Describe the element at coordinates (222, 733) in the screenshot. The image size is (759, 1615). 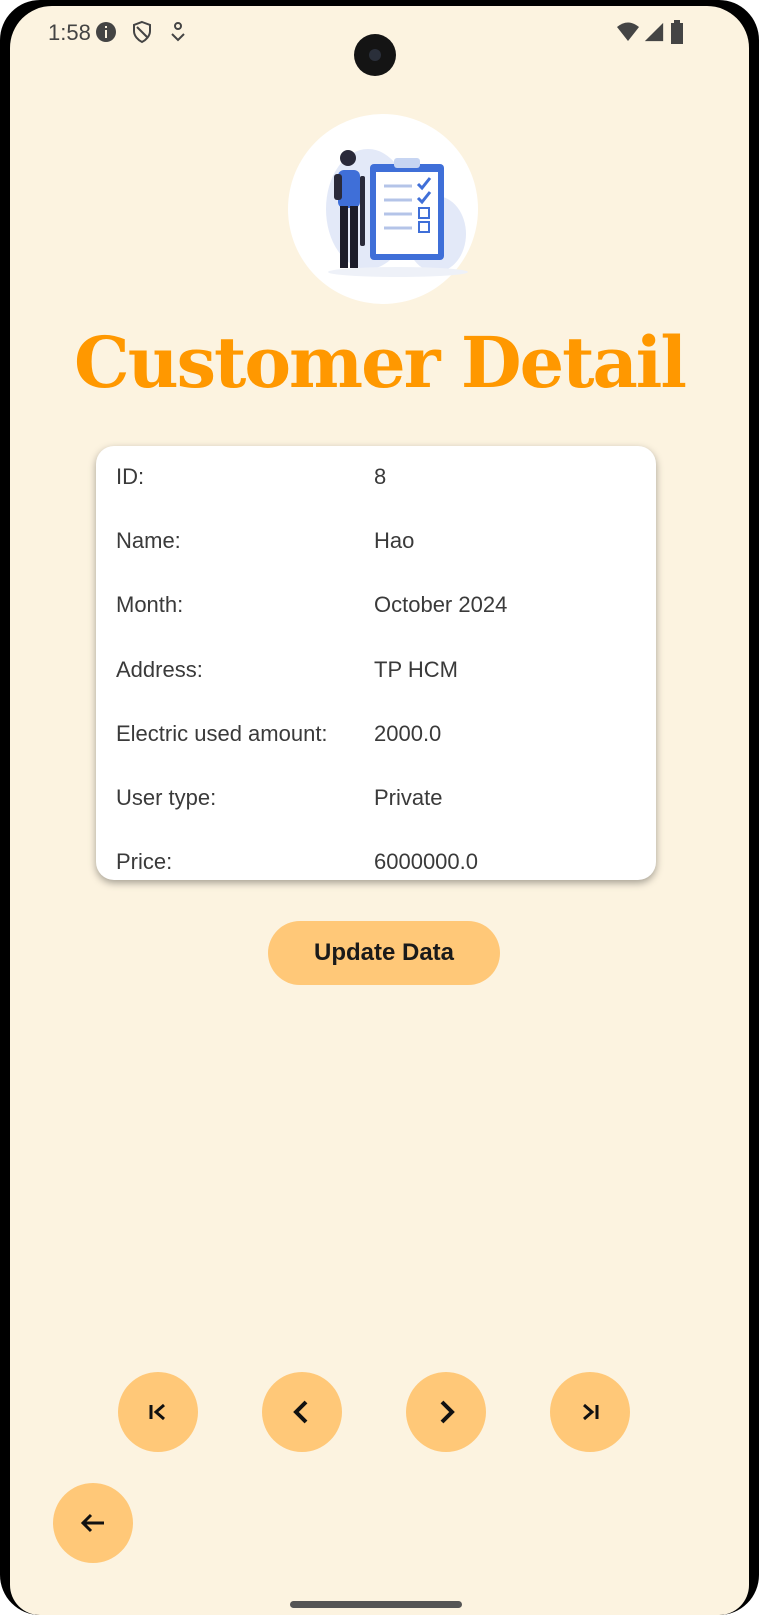
I see `detail-label: Electric used amount:` at that location.